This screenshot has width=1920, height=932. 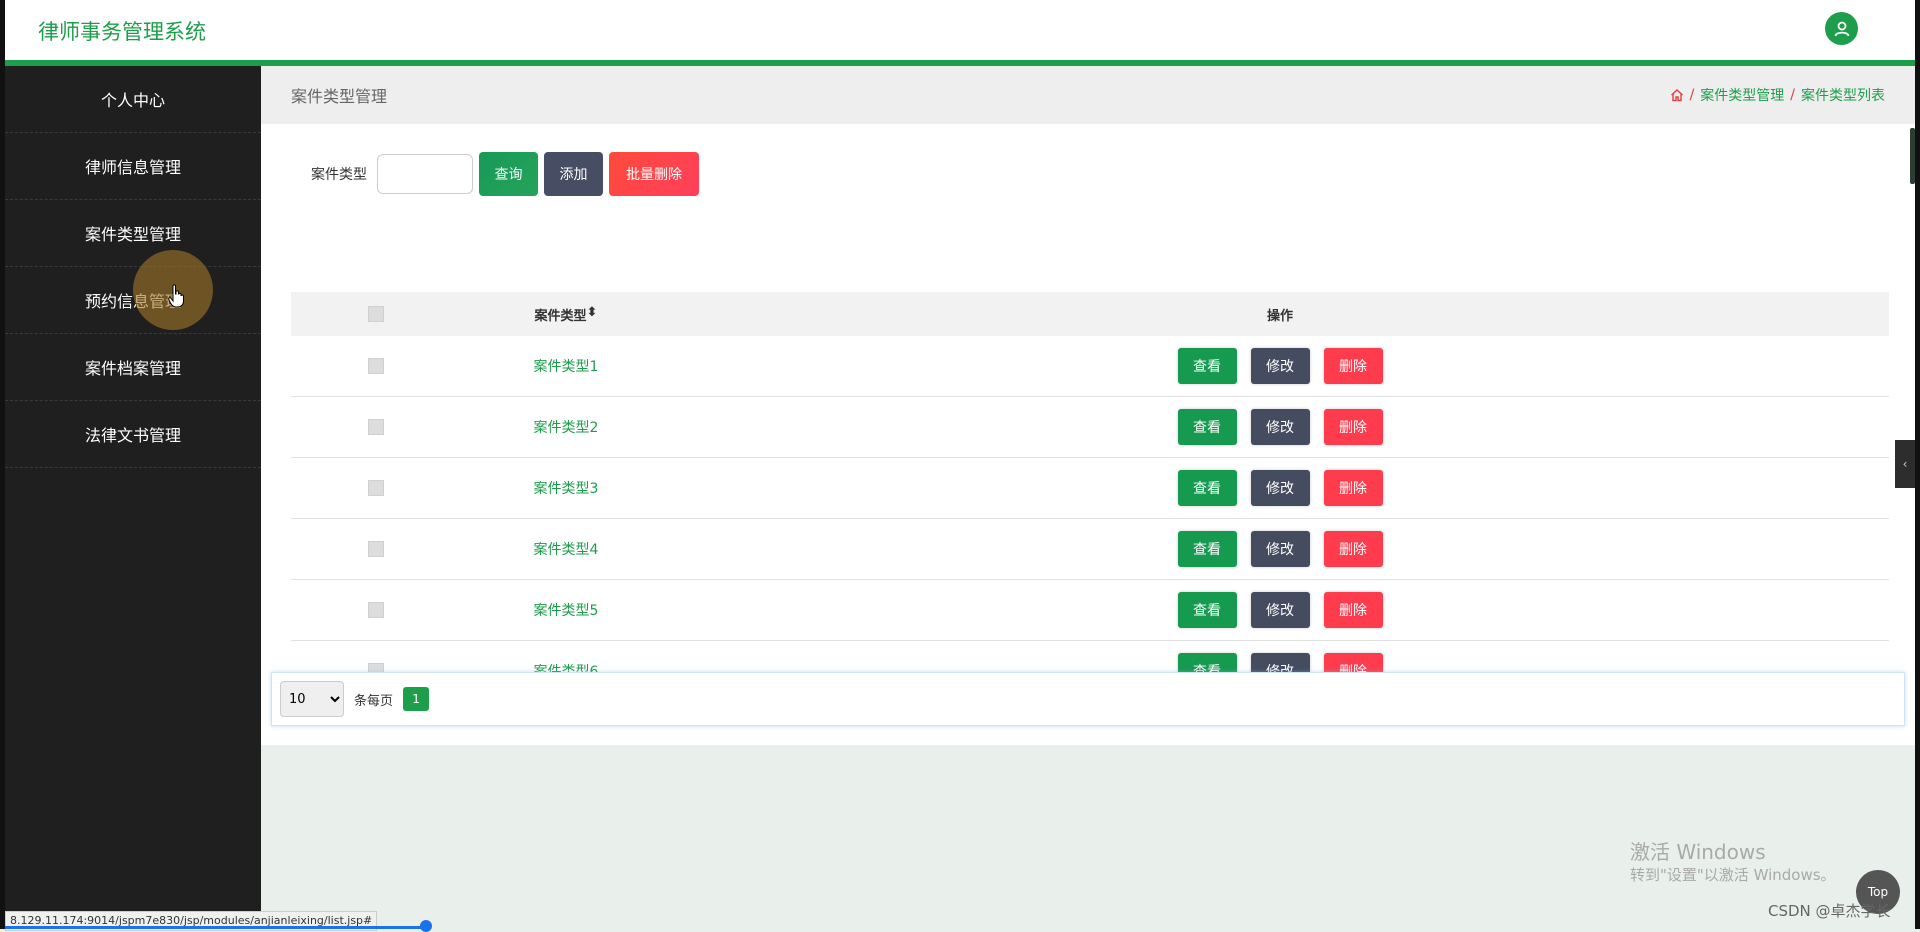 I want to click on sidebar-item-label: 个人中心, so click(x=132, y=100).